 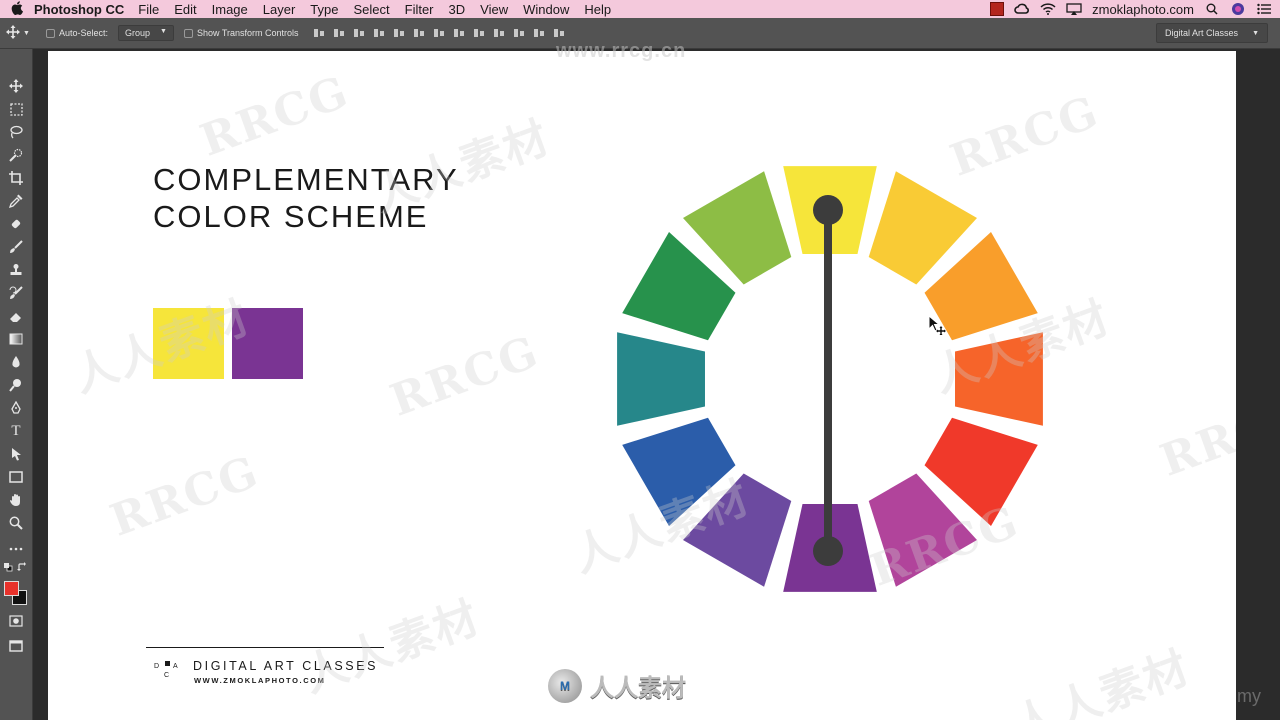 I want to click on rectangle-tool-icon, so click(x=16, y=477).